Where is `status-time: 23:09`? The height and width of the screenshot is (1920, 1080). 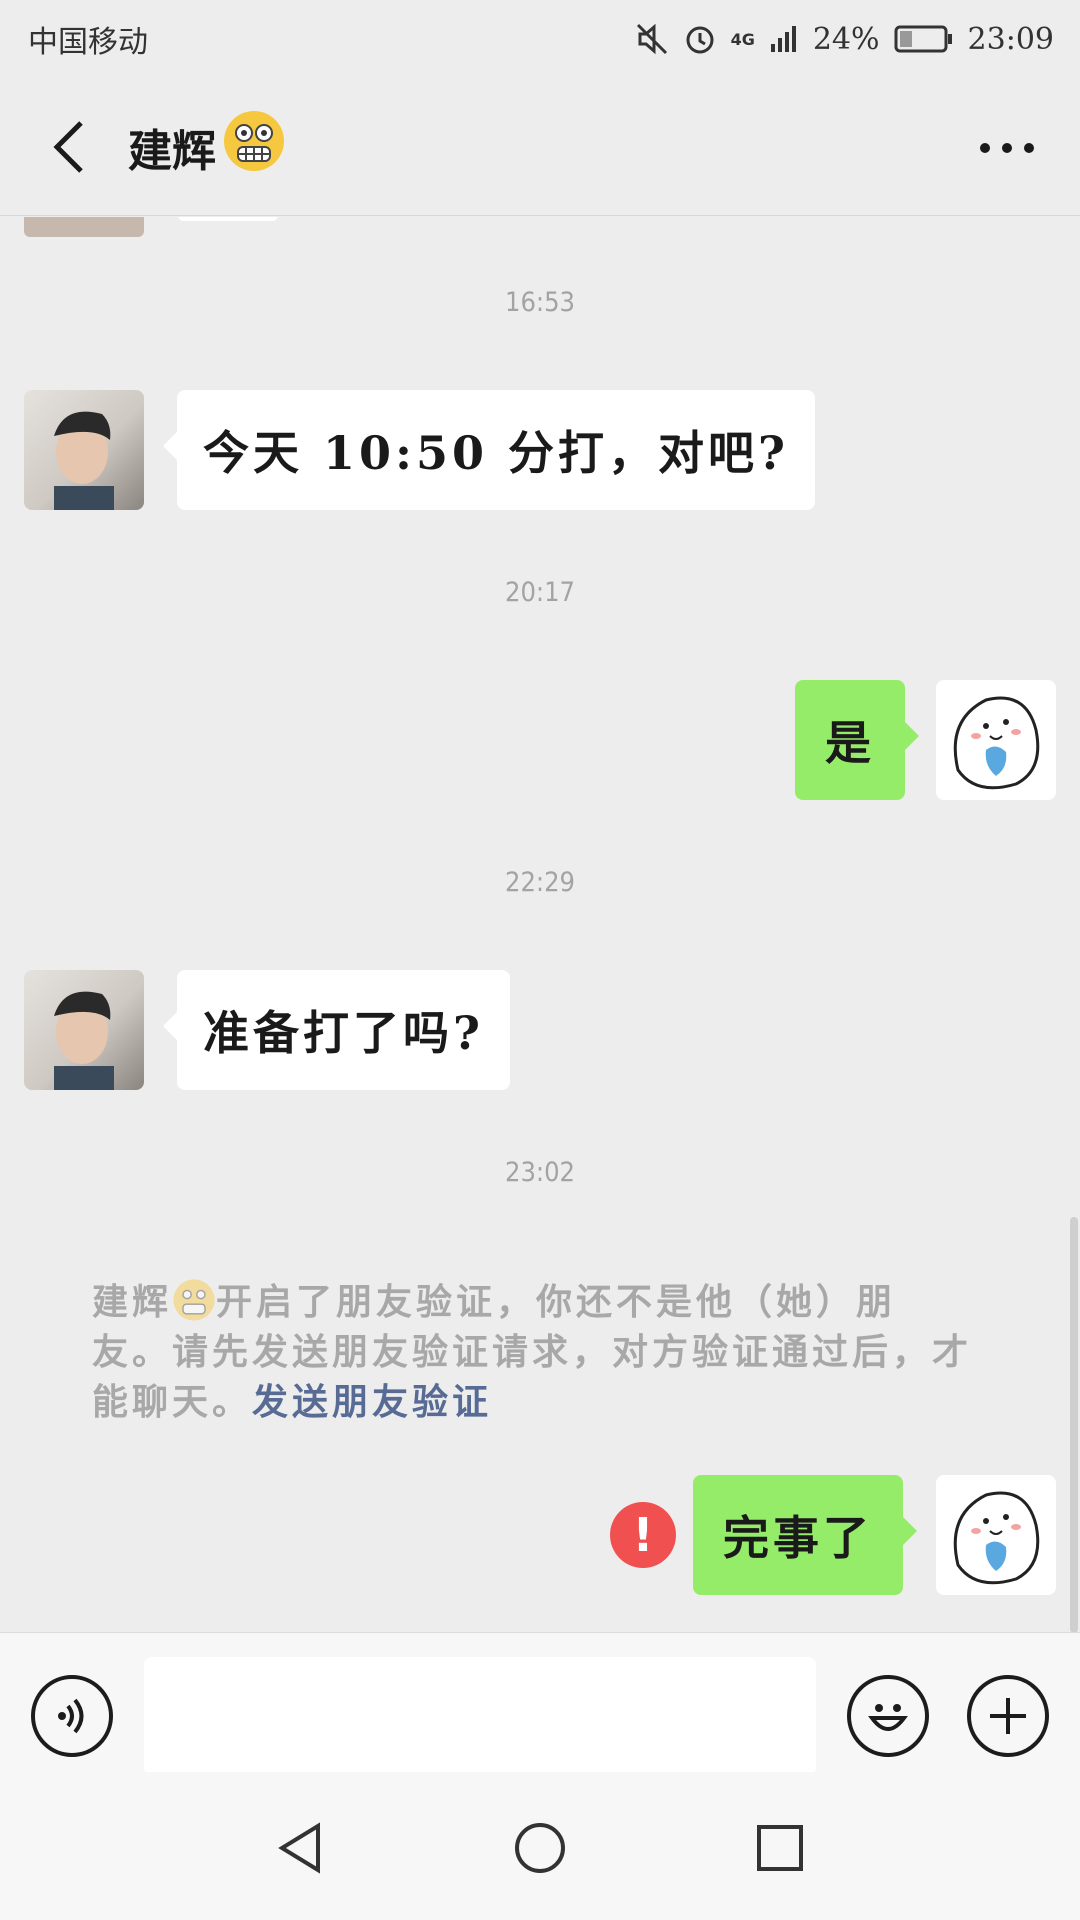
status-time: 23:09 is located at coordinates (1010, 39).